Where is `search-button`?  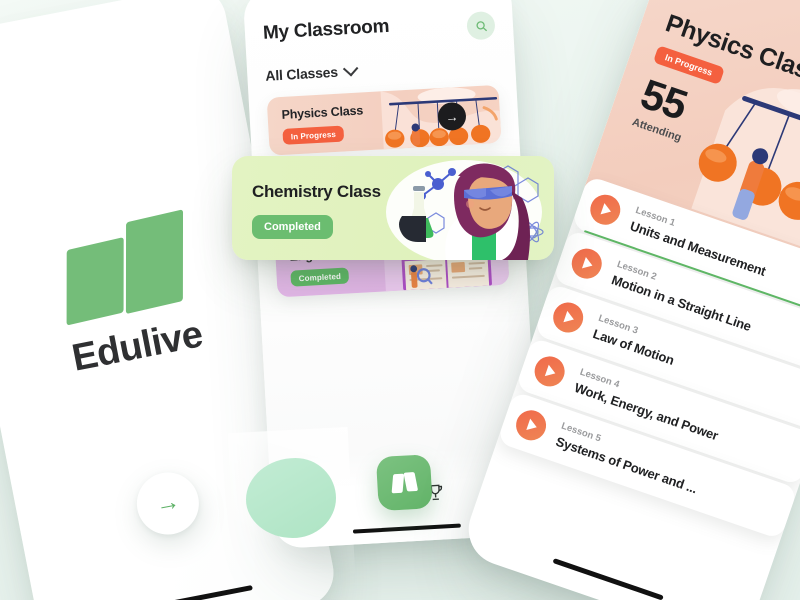
search-button is located at coordinates (481, 25).